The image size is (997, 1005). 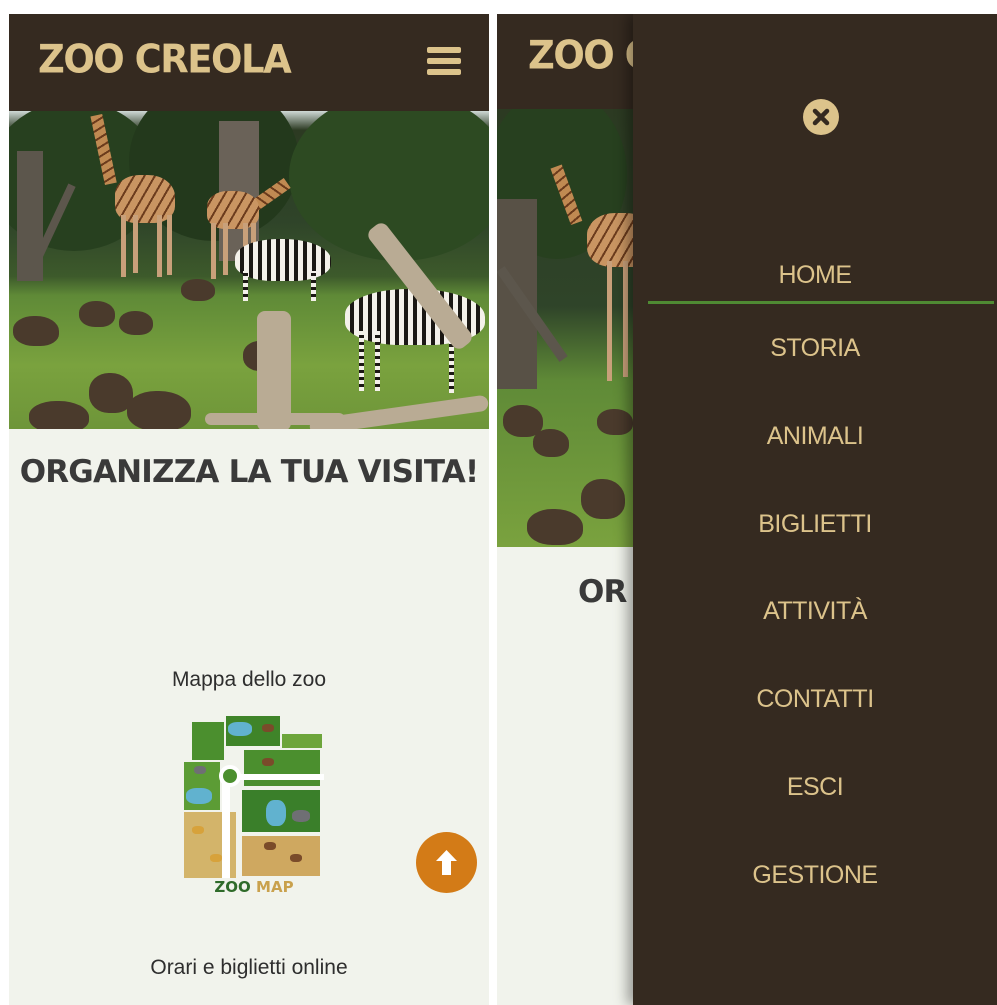 I want to click on zoo-map-caption: ZOO MAP, so click(x=254, y=887).